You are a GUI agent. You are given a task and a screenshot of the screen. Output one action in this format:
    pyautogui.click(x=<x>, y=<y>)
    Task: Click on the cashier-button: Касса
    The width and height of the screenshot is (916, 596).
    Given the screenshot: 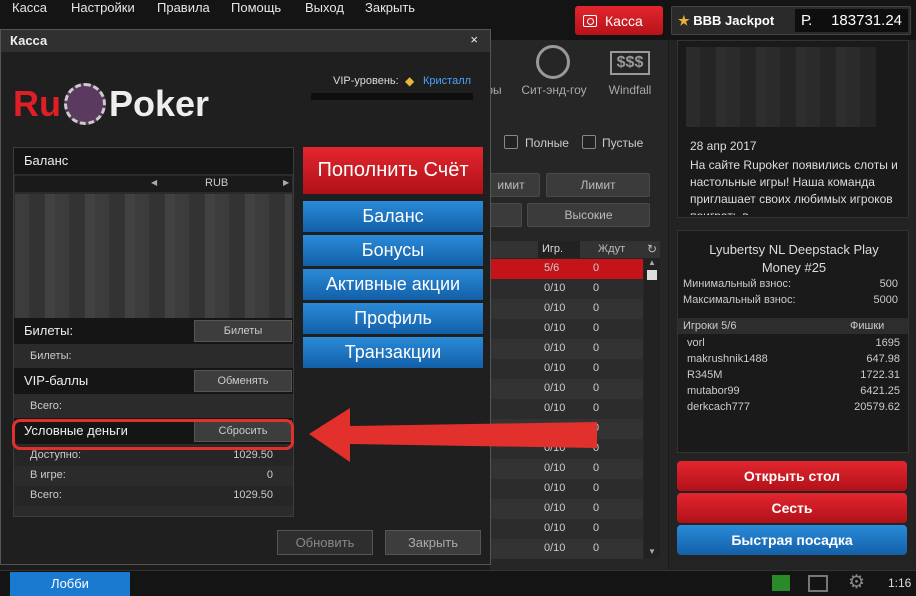 What is the action you would take?
    pyautogui.click(x=619, y=20)
    